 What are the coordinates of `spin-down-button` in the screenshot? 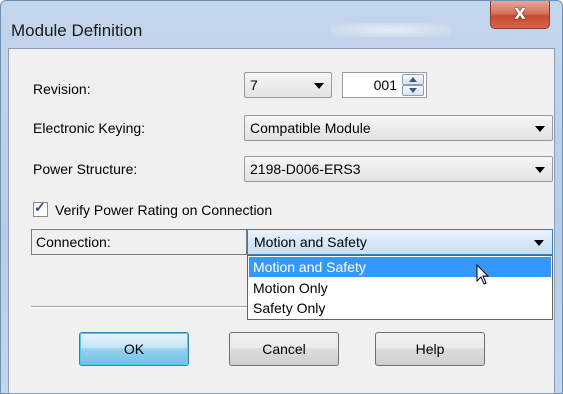 It's located at (413, 90).